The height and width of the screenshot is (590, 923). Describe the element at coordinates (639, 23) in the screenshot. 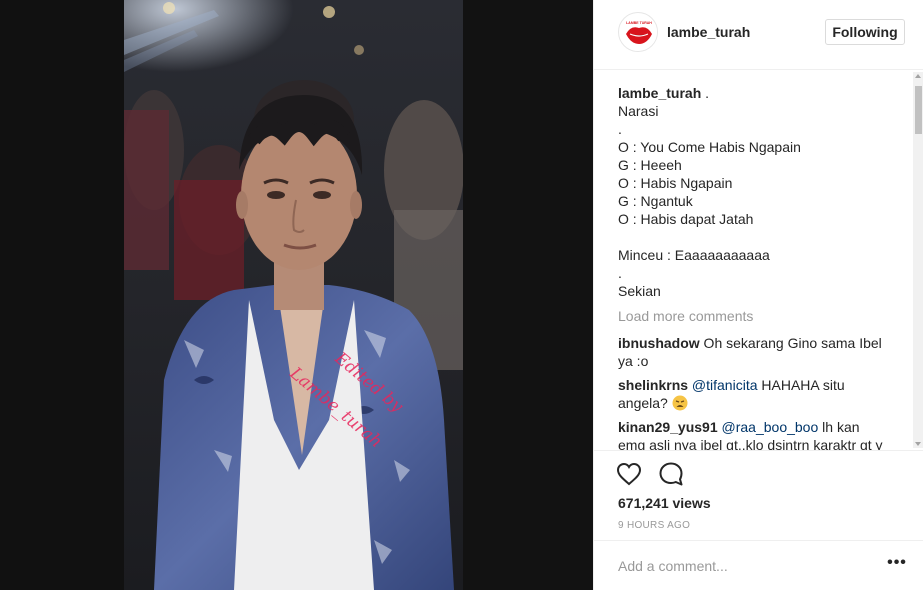

I see `avatar-logo-text: LAMBE TURAH` at that location.